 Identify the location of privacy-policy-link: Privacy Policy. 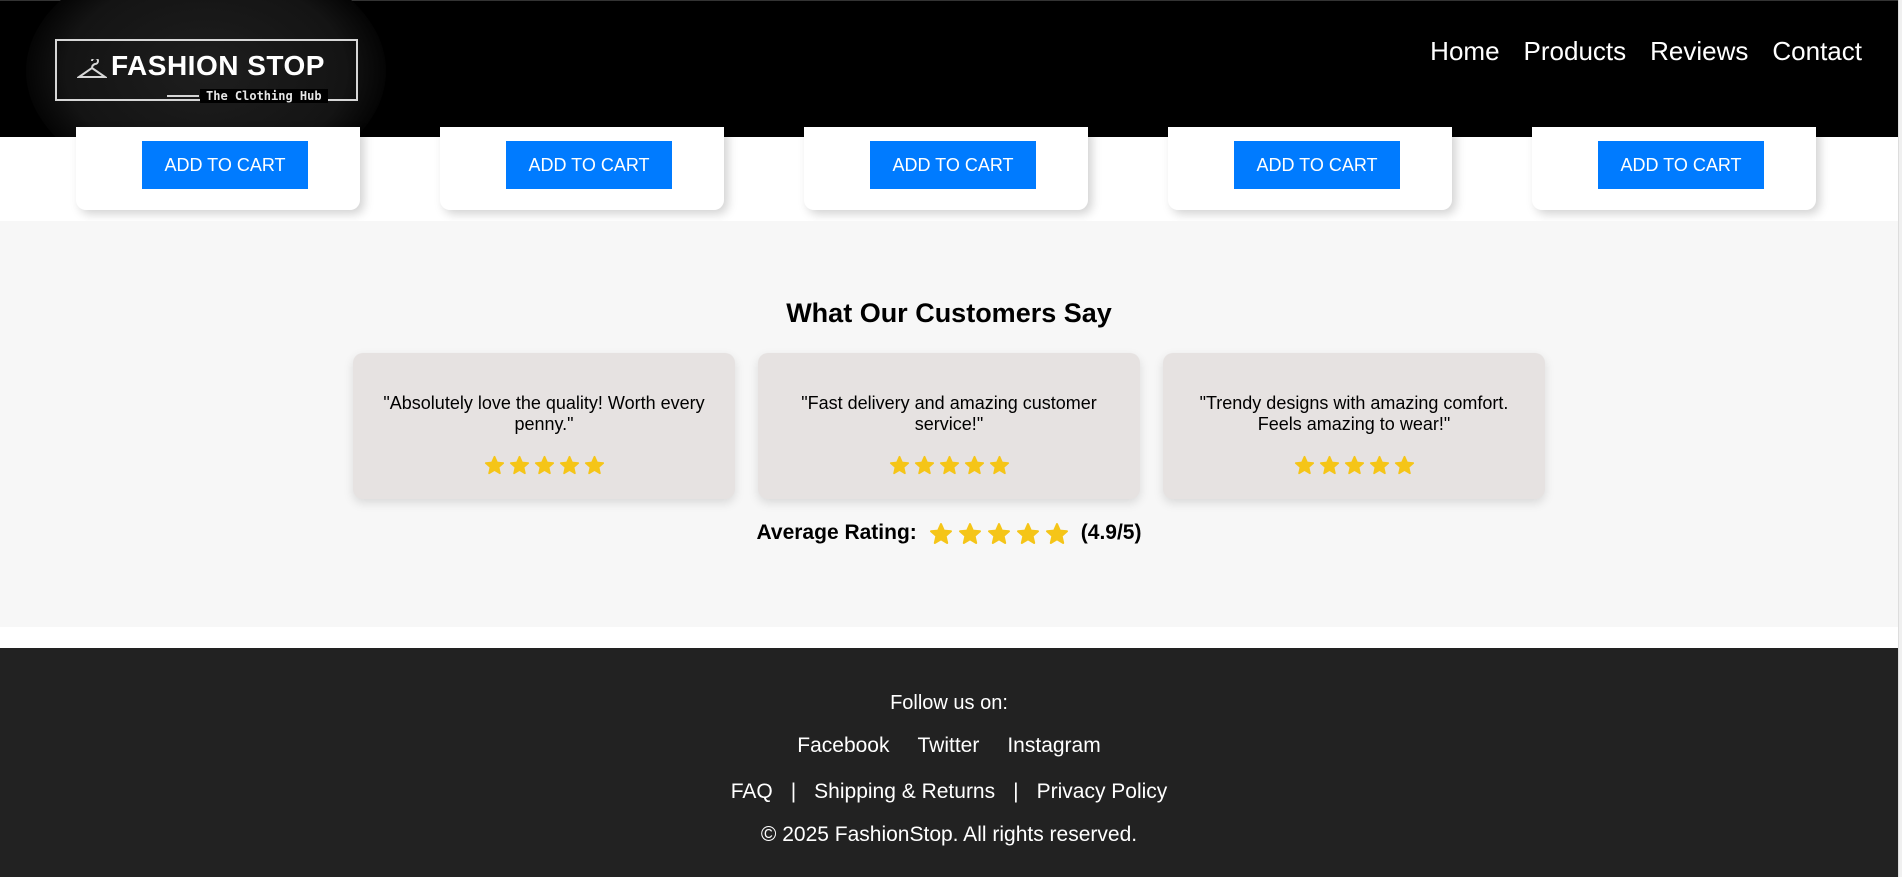
(1102, 792).